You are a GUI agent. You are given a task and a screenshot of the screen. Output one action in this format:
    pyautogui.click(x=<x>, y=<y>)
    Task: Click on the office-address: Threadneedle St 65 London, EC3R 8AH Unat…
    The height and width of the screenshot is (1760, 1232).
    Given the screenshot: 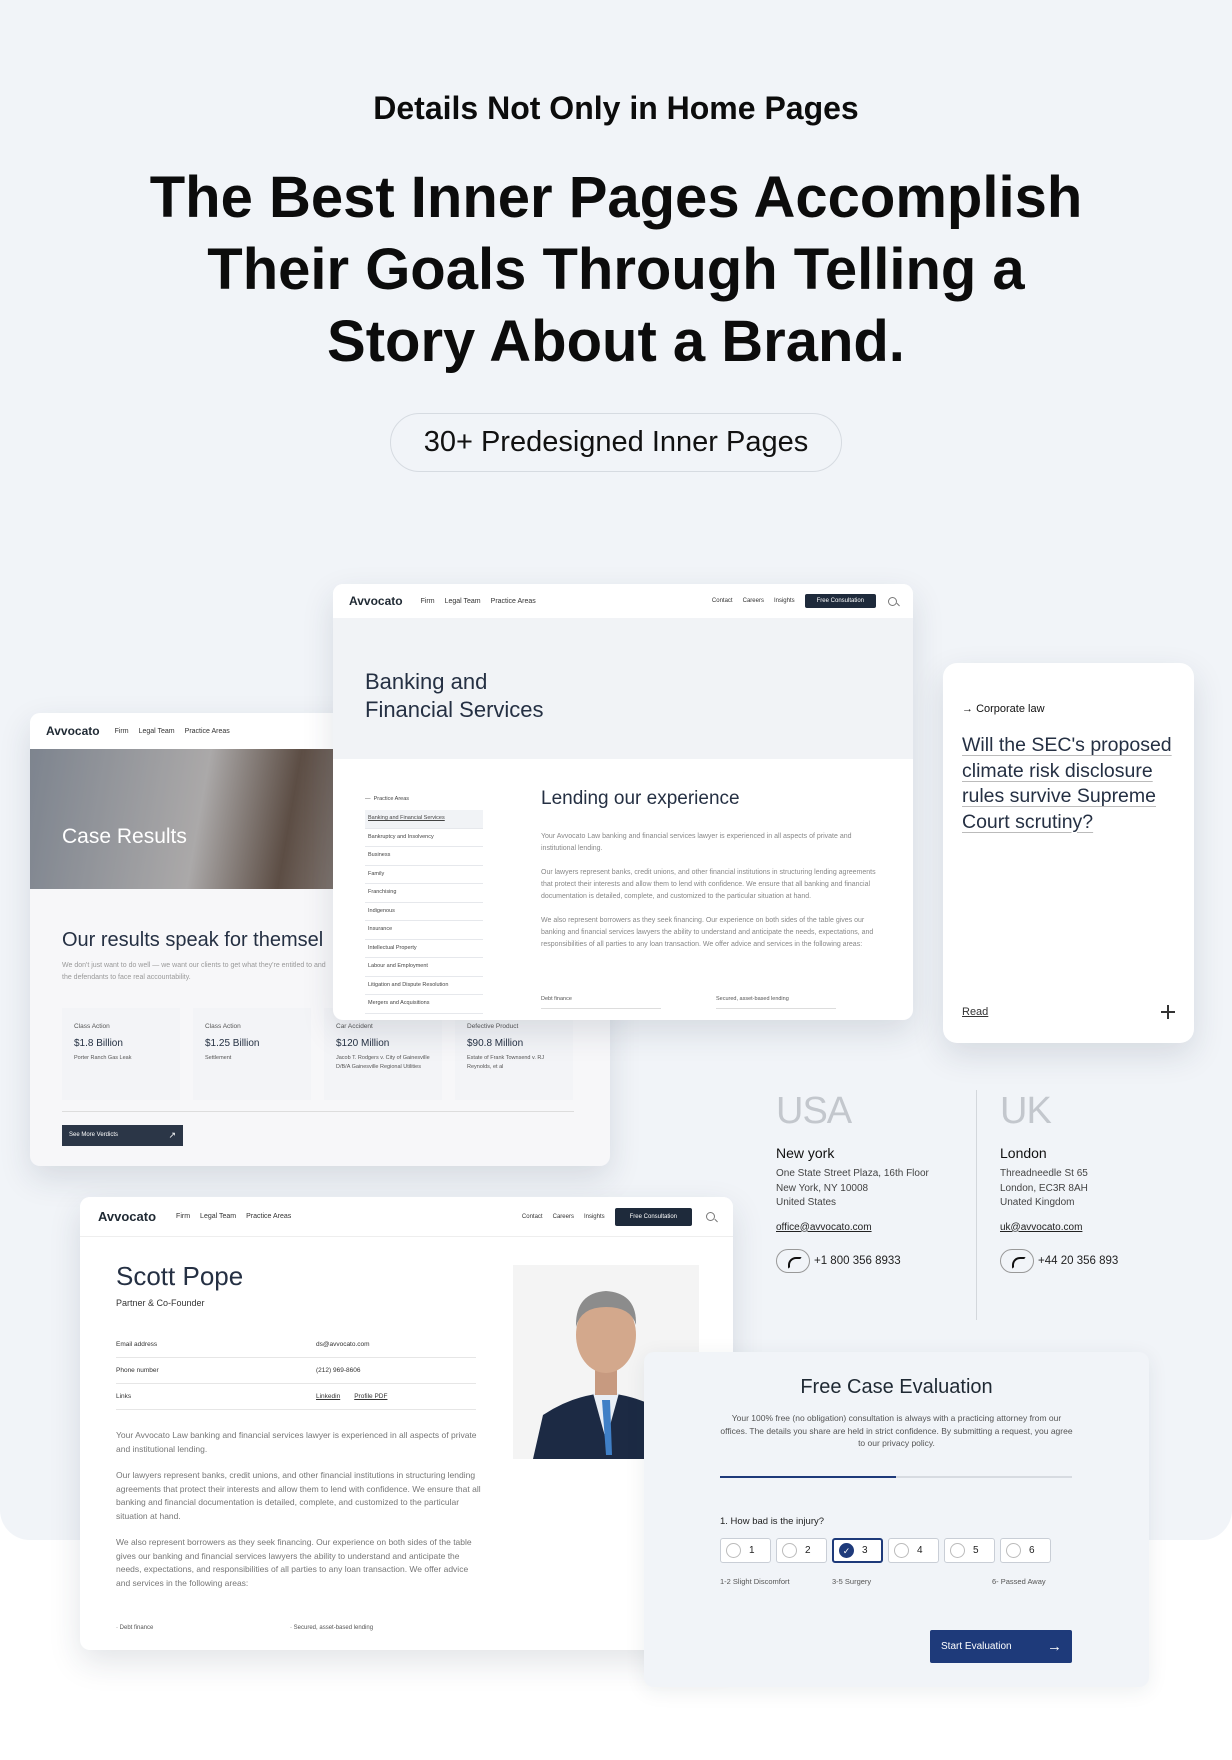 What is the action you would take?
    pyautogui.click(x=1100, y=1189)
    